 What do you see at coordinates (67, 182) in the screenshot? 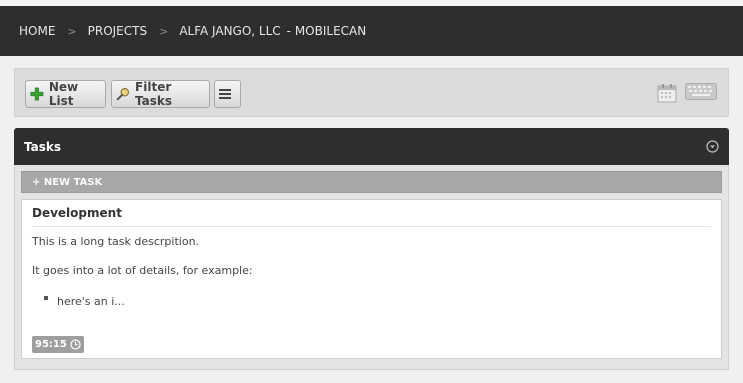
I see `new-task-label: + NEW TASK` at bounding box center [67, 182].